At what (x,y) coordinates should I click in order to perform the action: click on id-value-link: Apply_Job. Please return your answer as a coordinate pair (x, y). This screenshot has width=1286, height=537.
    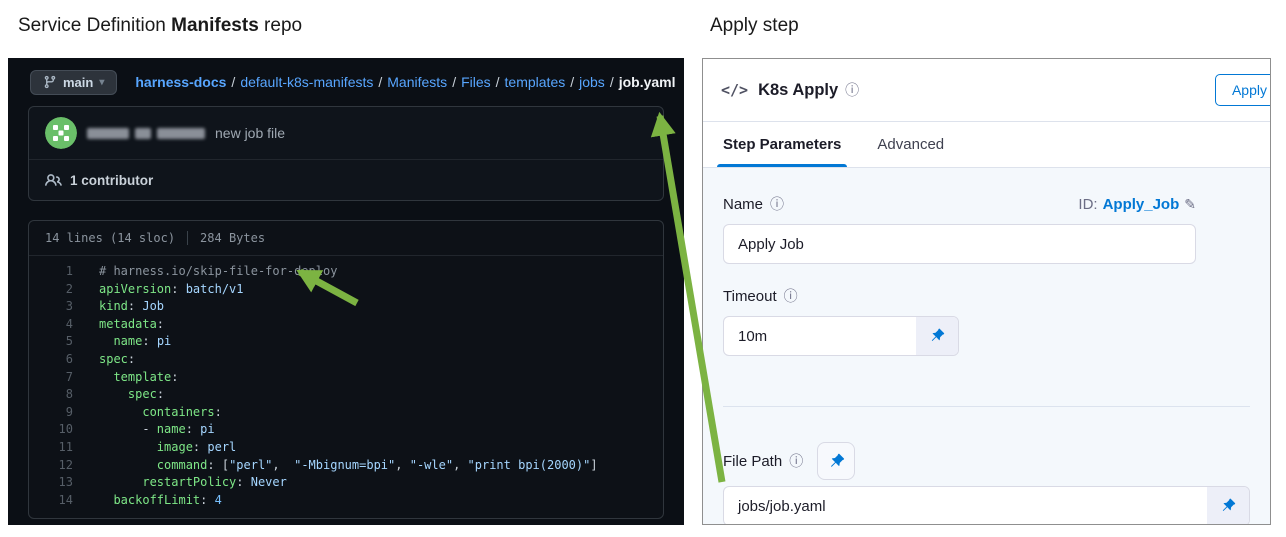
    Looking at the image, I should click on (1141, 204).